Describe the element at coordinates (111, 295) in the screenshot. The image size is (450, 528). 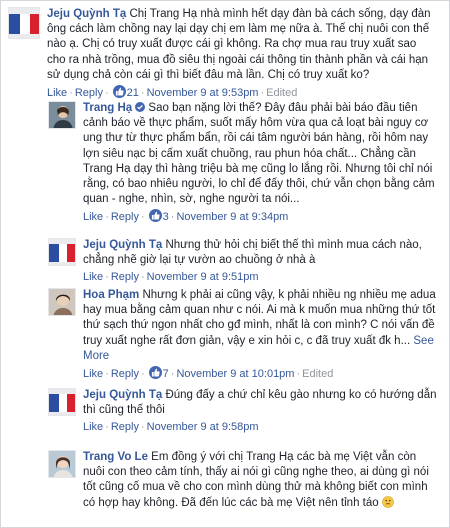
I see `comment-author: Hoa Phạm` at that location.